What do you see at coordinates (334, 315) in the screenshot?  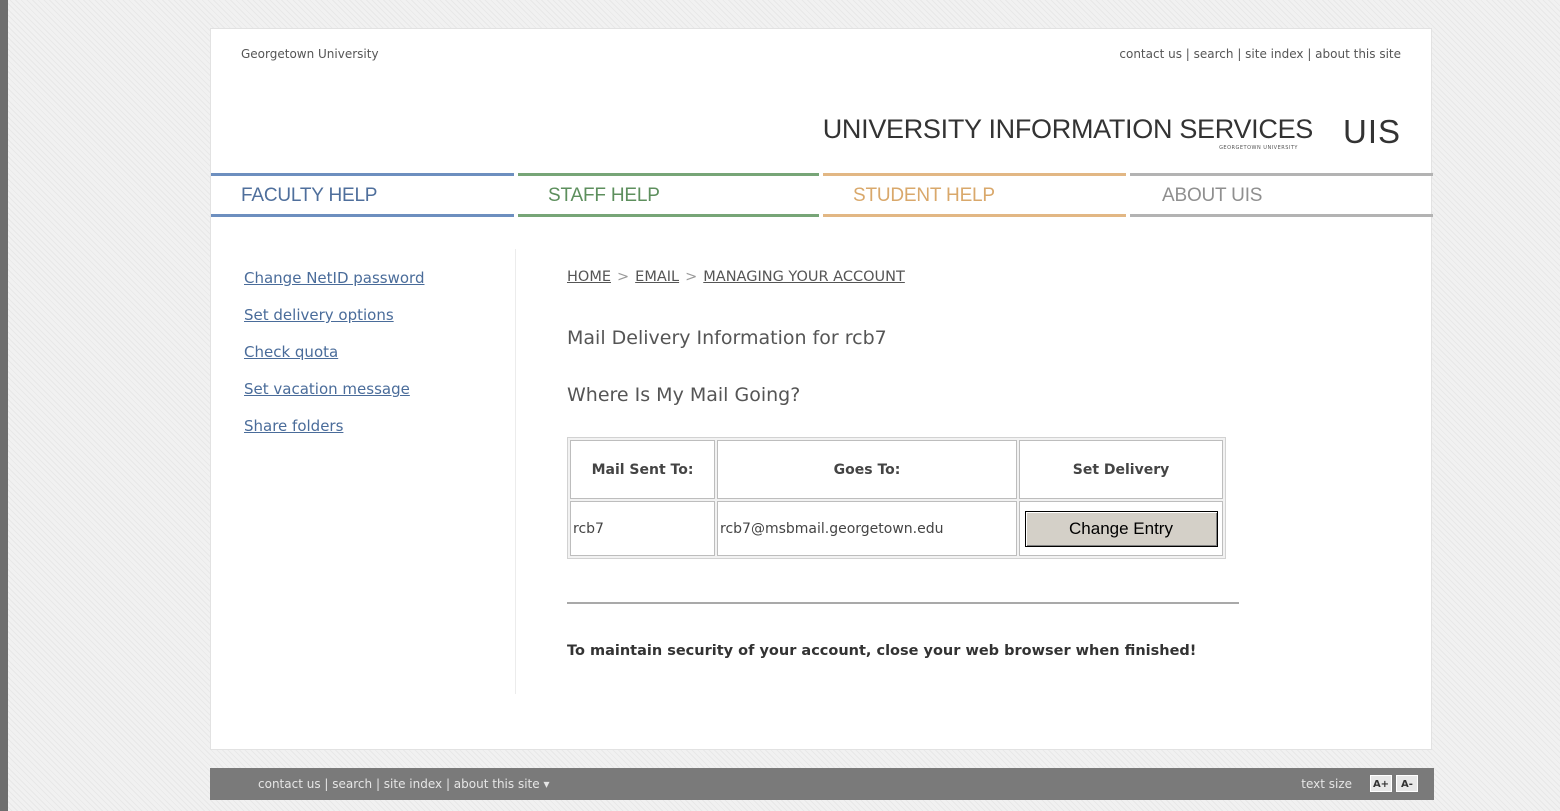 I see `sidebar-item-delivery-options: Set delivery options` at bounding box center [334, 315].